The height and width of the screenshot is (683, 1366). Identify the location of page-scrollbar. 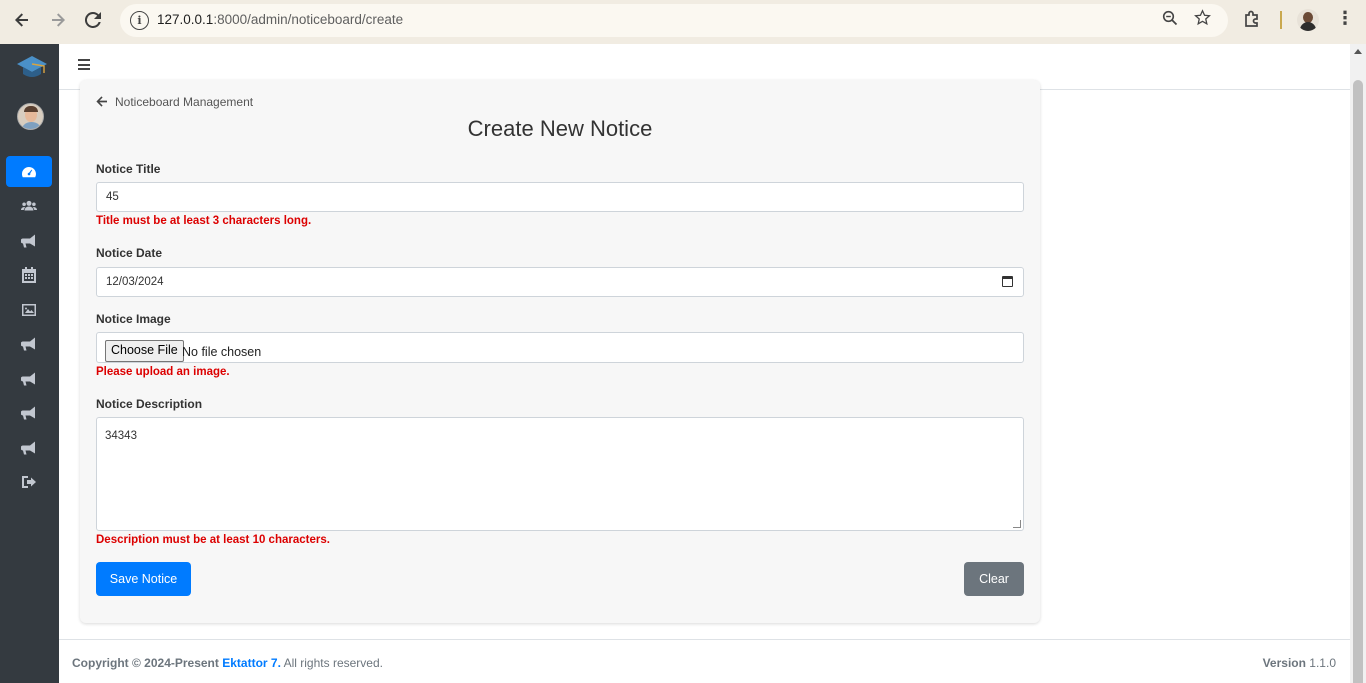
(1358, 363).